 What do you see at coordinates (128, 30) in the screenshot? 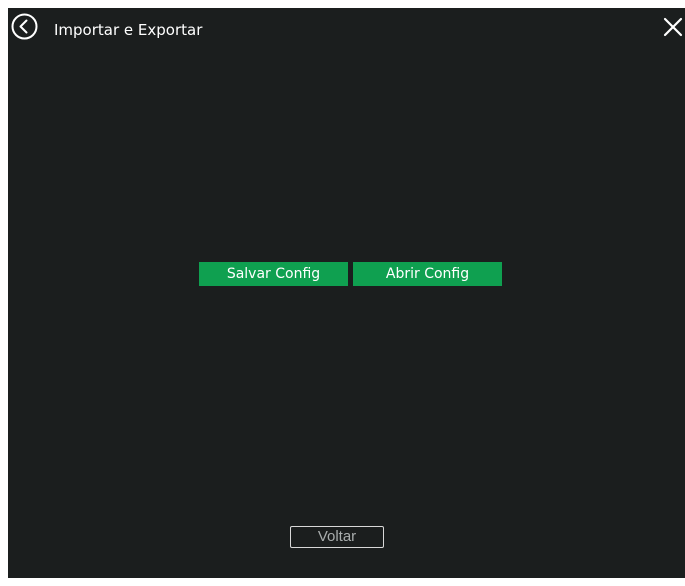
I see `dialog-title: Importar e Exportar` at bounding box center [128, 30].